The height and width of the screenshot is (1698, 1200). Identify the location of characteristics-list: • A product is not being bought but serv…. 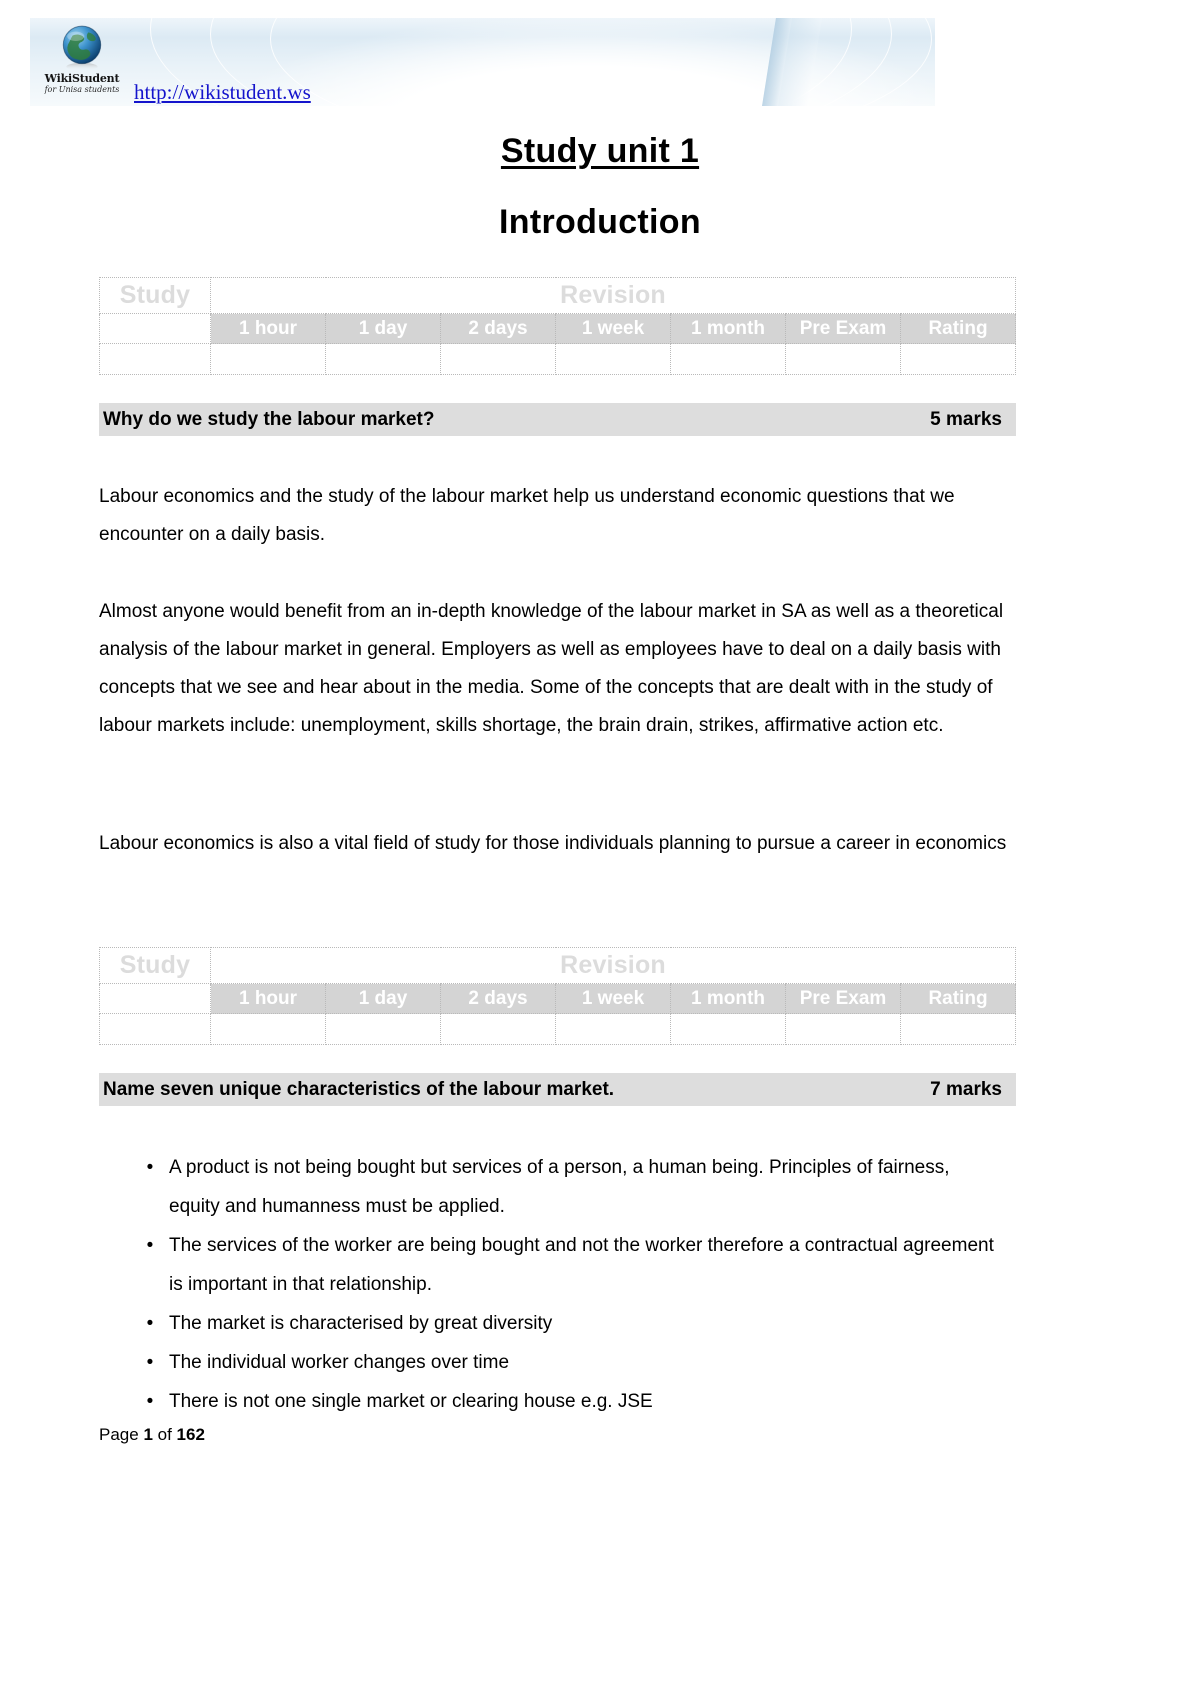
(559, 1284).